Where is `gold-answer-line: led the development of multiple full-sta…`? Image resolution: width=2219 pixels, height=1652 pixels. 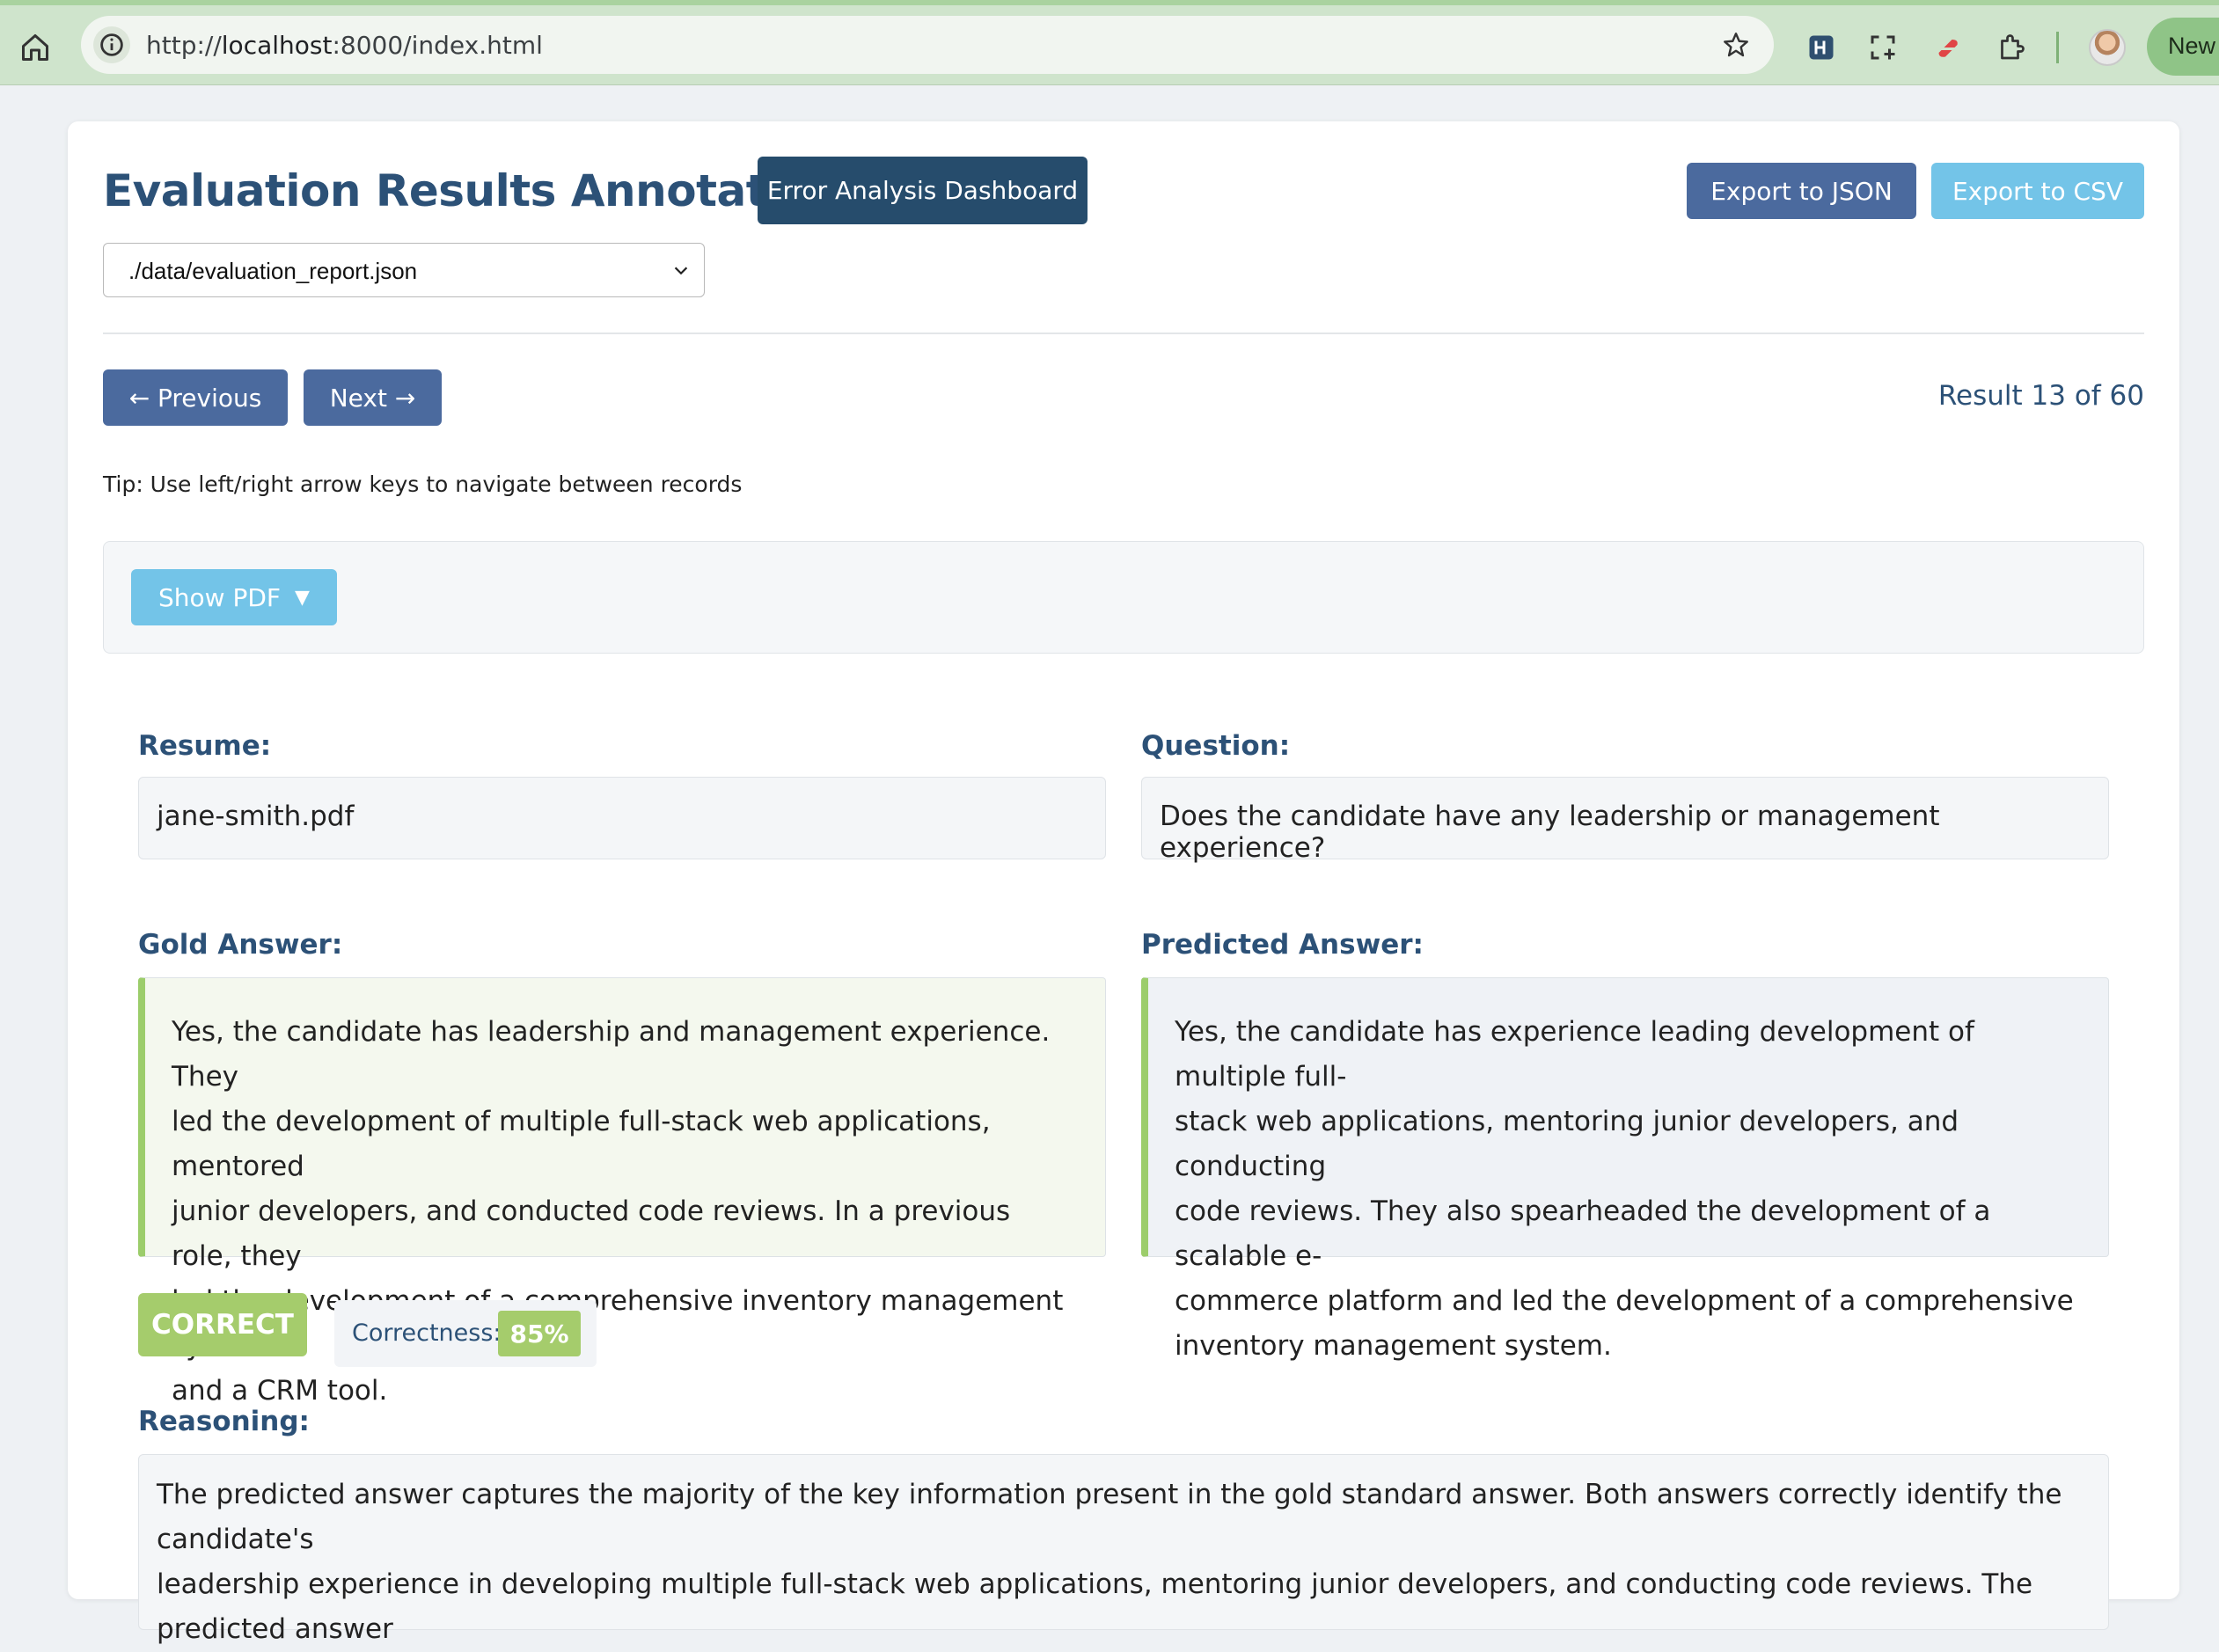 gold-answer-line: led the development of multiple full-sta… is located at coordinates (581, 1144).